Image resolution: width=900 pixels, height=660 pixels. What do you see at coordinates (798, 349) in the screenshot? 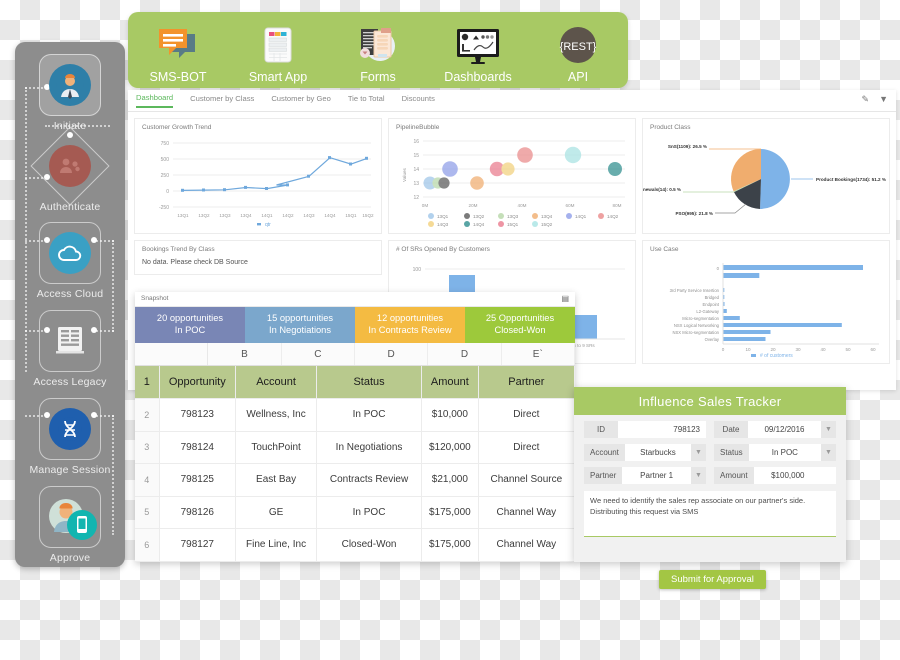
I see `svg-text: 30` at bounding box center [798, 349].